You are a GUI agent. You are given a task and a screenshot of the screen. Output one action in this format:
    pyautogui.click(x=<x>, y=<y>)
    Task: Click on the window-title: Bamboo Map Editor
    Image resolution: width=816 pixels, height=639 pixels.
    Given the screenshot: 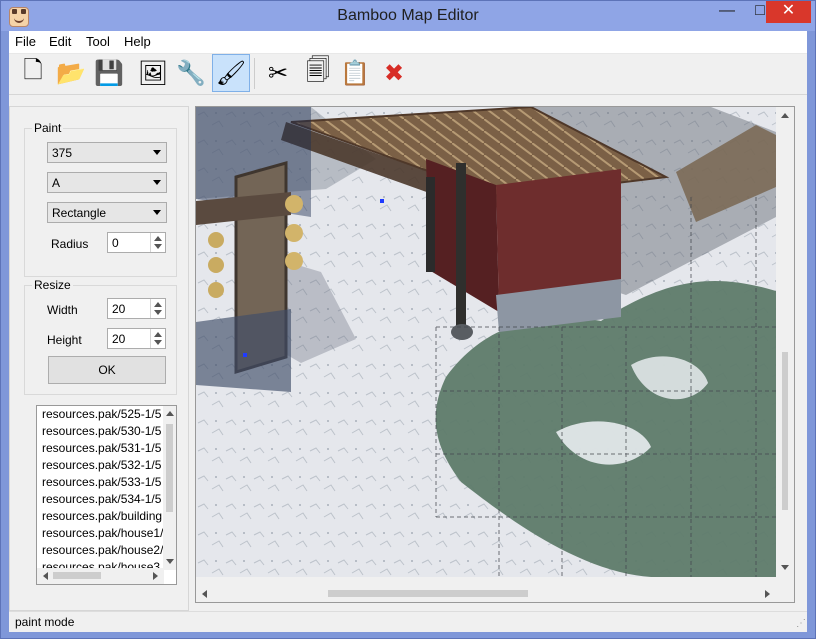 What is the action you would take?
    pyautogui.click(x=408, y=15)
    